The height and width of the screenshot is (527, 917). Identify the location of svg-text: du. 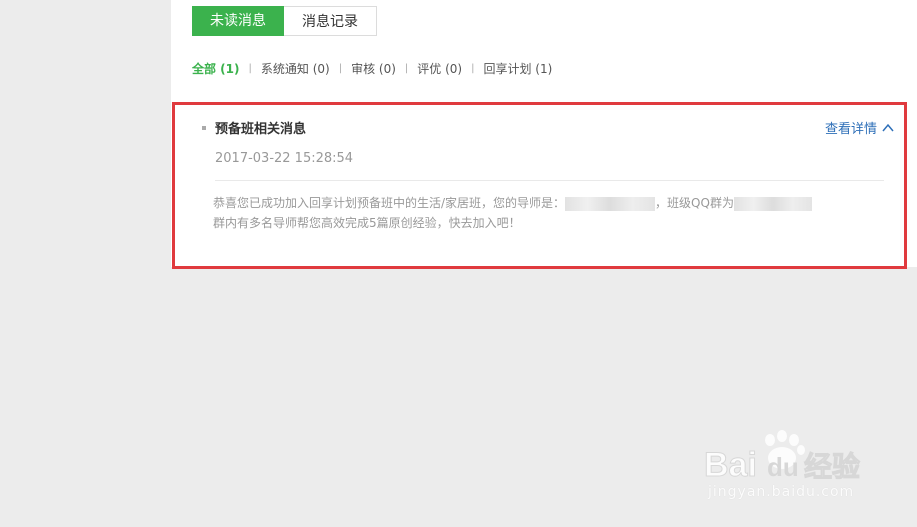
(783, 467).